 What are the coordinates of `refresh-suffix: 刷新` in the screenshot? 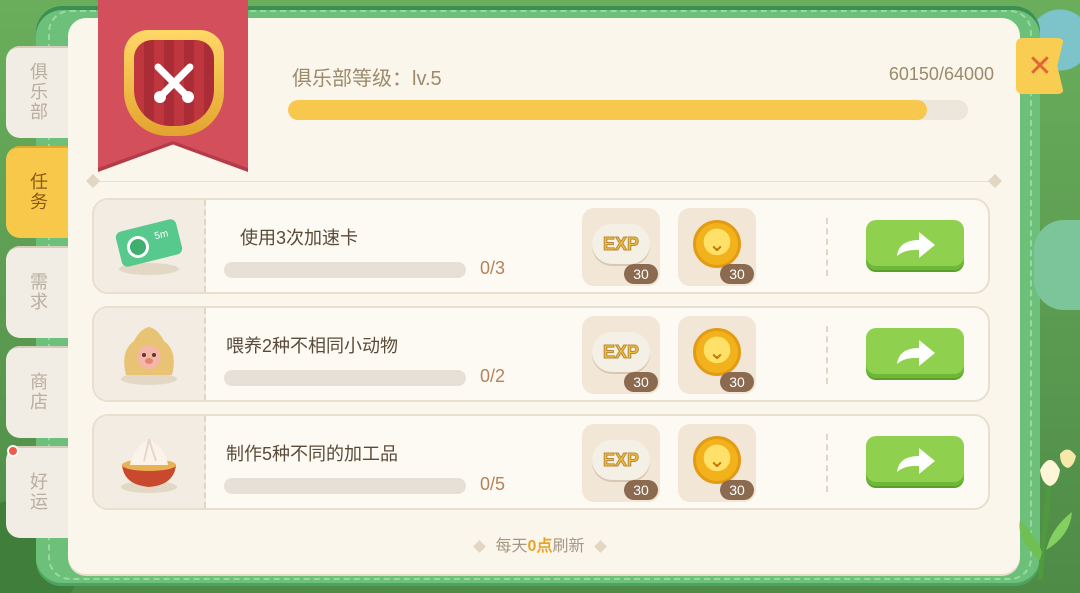 It's located at (568, 546).